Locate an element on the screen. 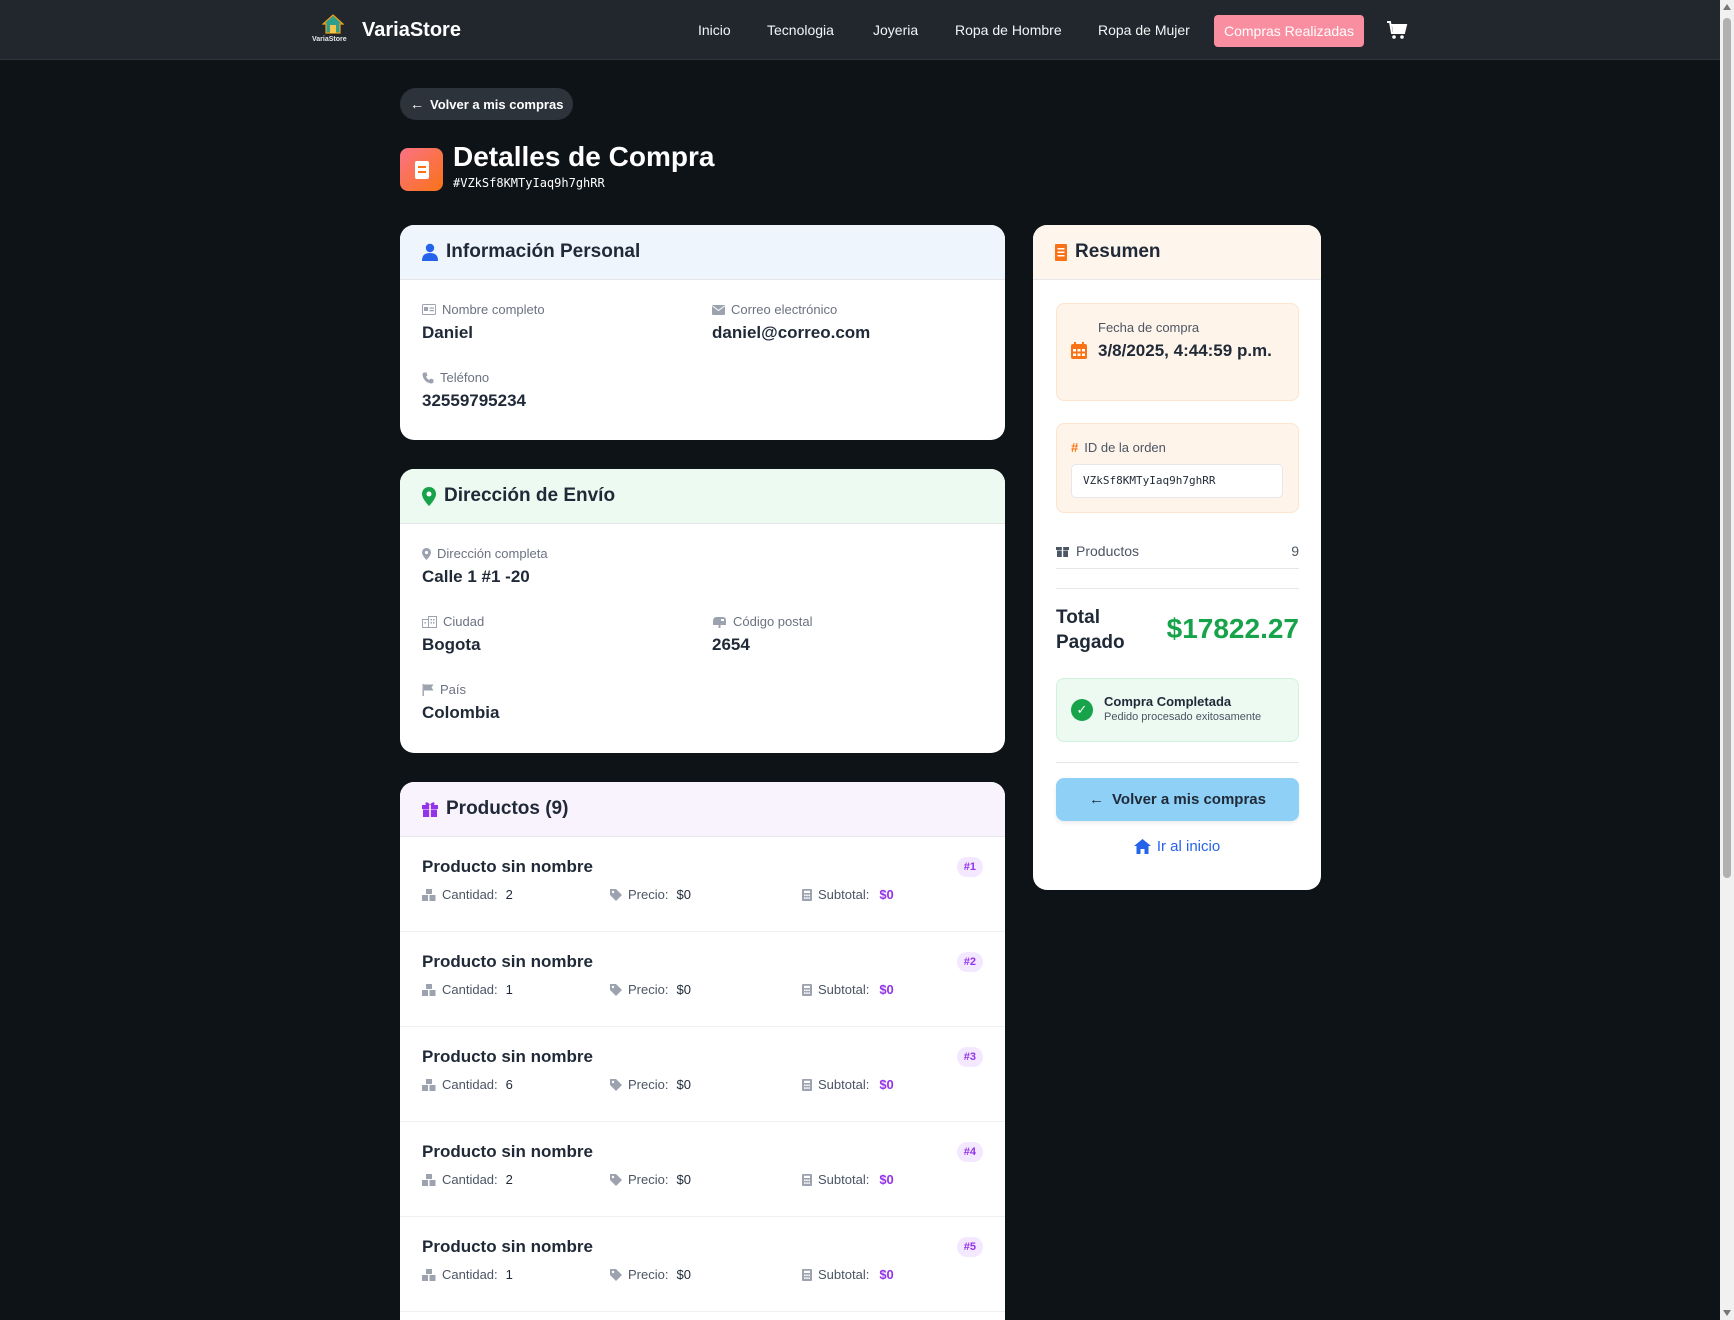 This screenshot has width=1734, height=1320. city-value: Bogota is located at coordinates (451, 644).